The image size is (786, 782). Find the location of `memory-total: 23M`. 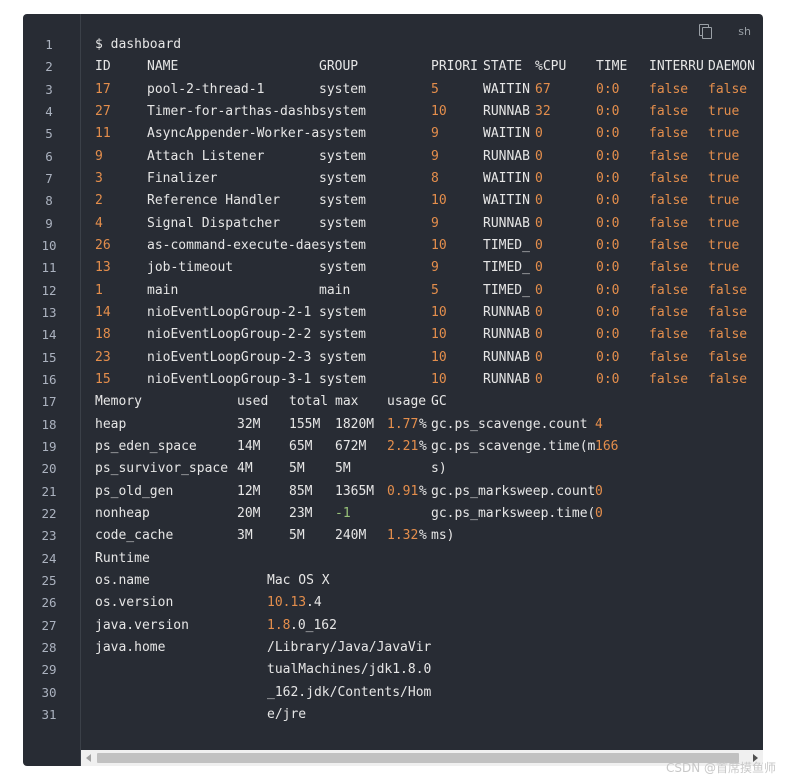

memory-total: 23M is located at coordinates (301, 513).